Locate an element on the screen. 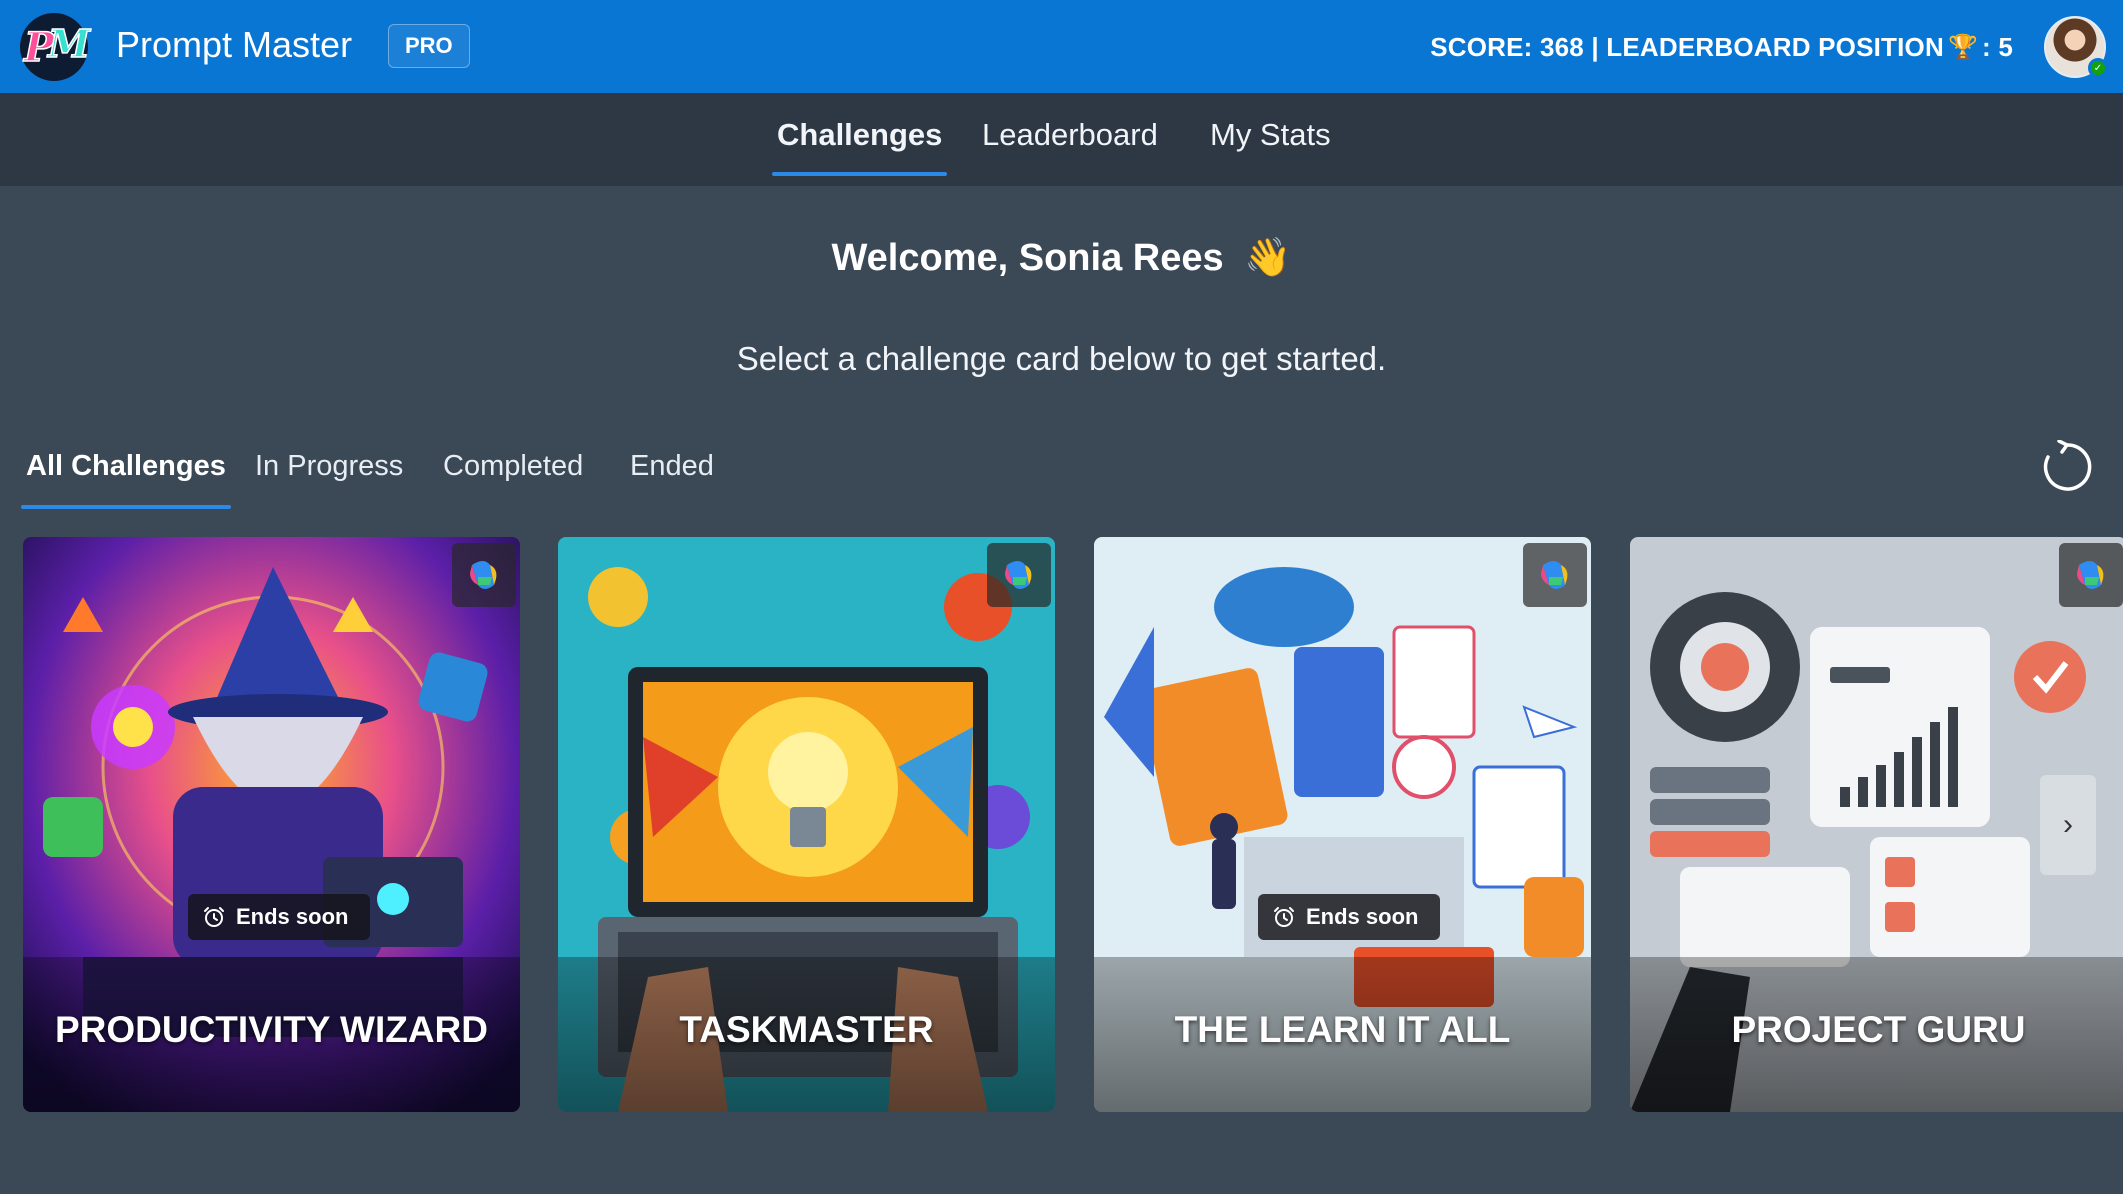  welcome-text: Welcome, Sonia Rees is located at coordinates (1027, 258).